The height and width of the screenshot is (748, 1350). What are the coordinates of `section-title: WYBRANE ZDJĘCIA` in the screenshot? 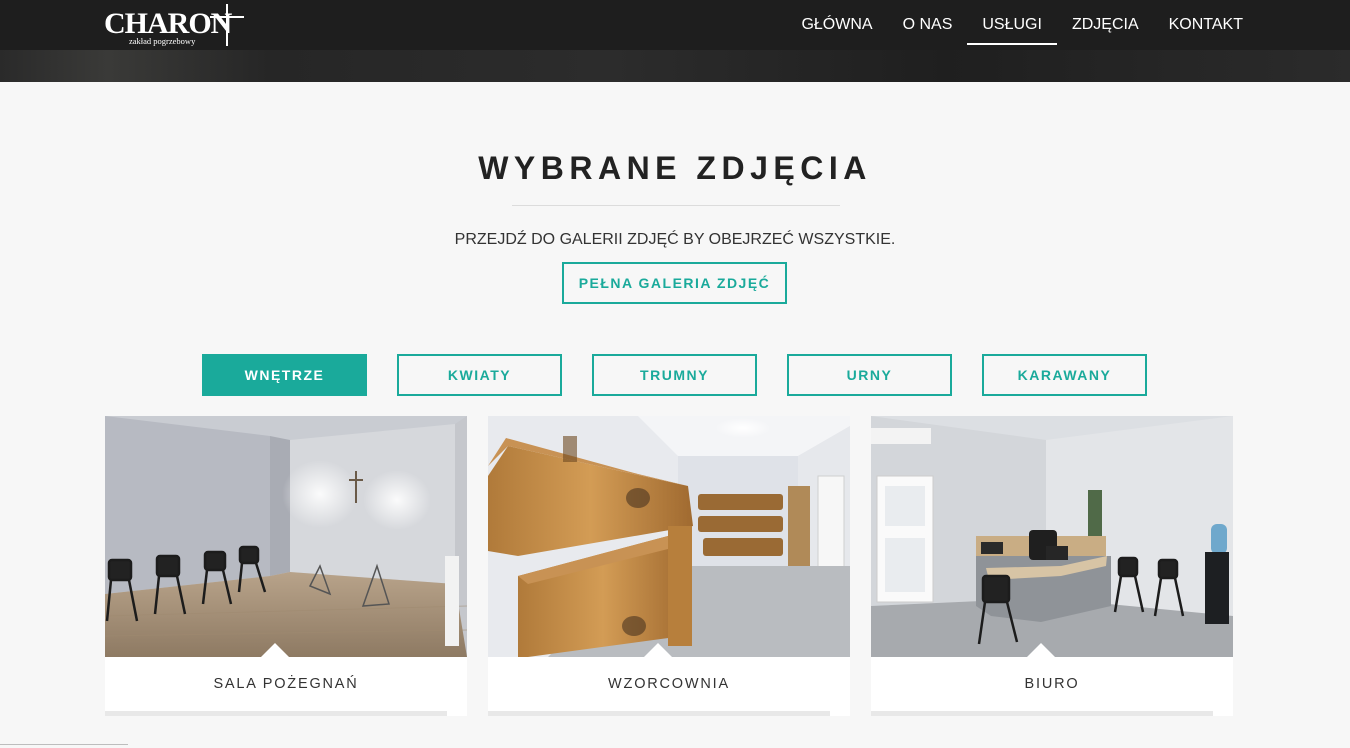 It's located at (675, 168).